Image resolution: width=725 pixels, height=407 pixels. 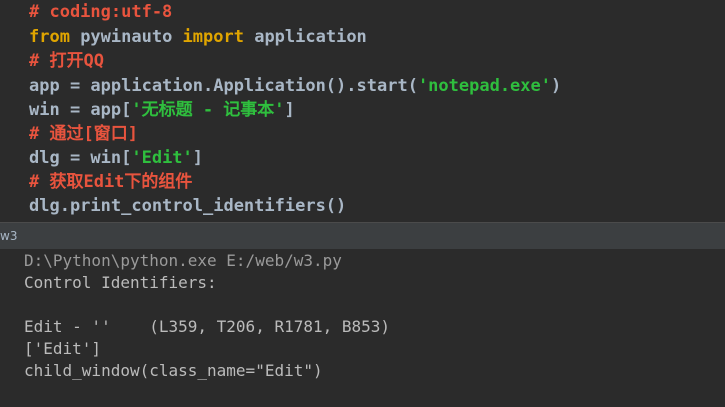 I want to click on code-token-plain: application, so click(x=305, y=37).